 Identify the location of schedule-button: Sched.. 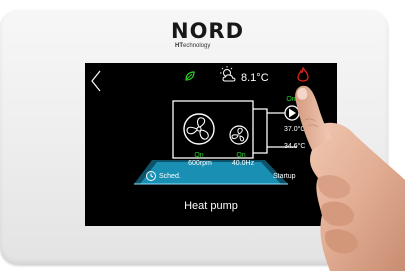
(170, 177).